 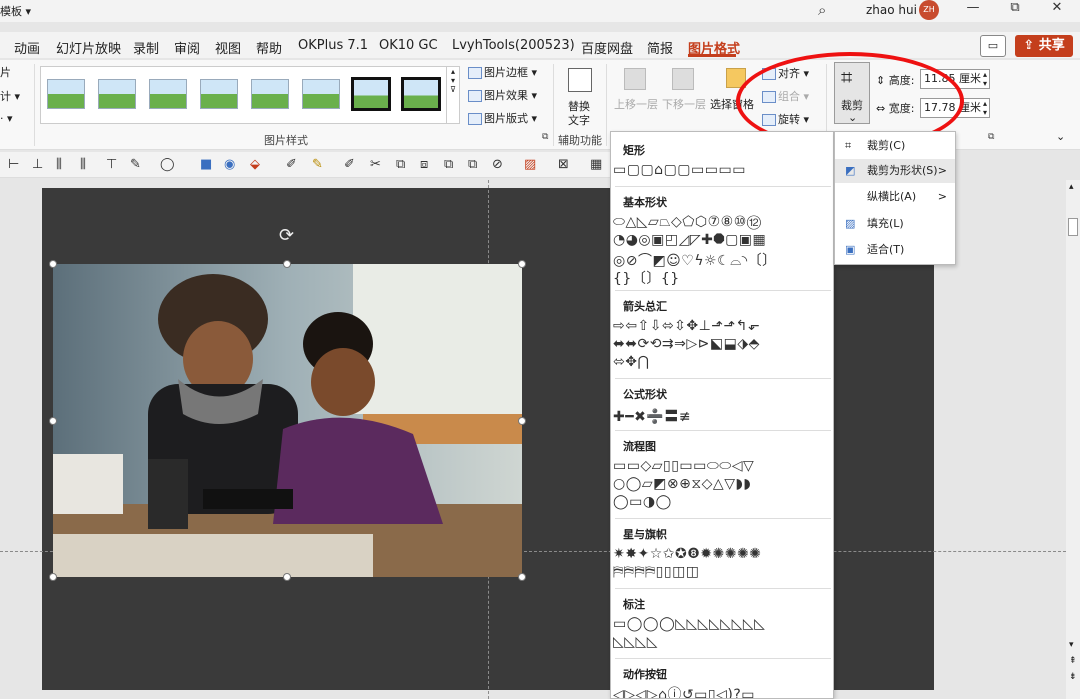 I want to click on align-middle-icon: ⊤, so click(x=111, y=164).